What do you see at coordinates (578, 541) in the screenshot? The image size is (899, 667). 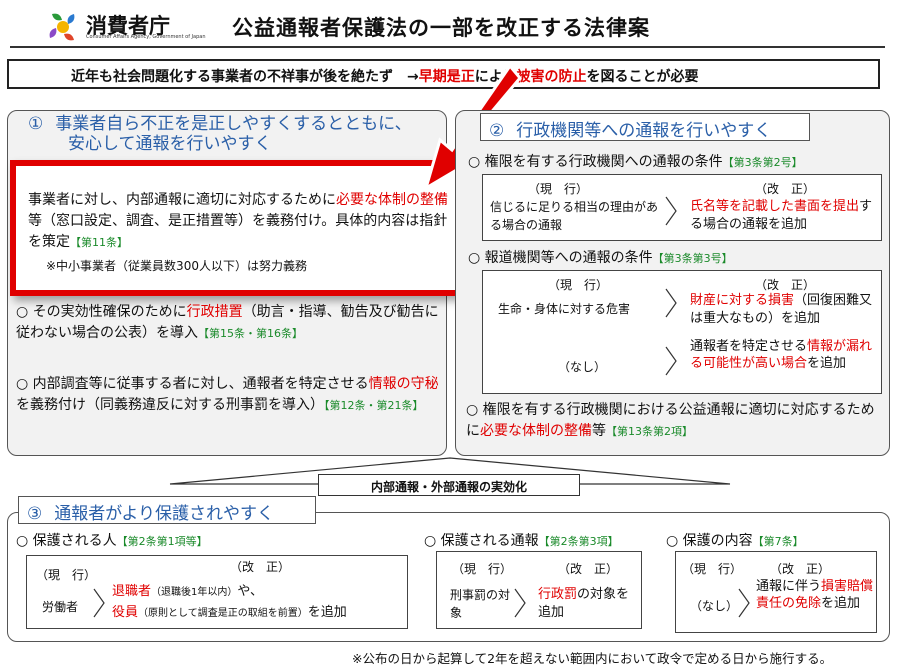 I see `article-ref: 【第2条第3項】` at bounding box center [578, 541].